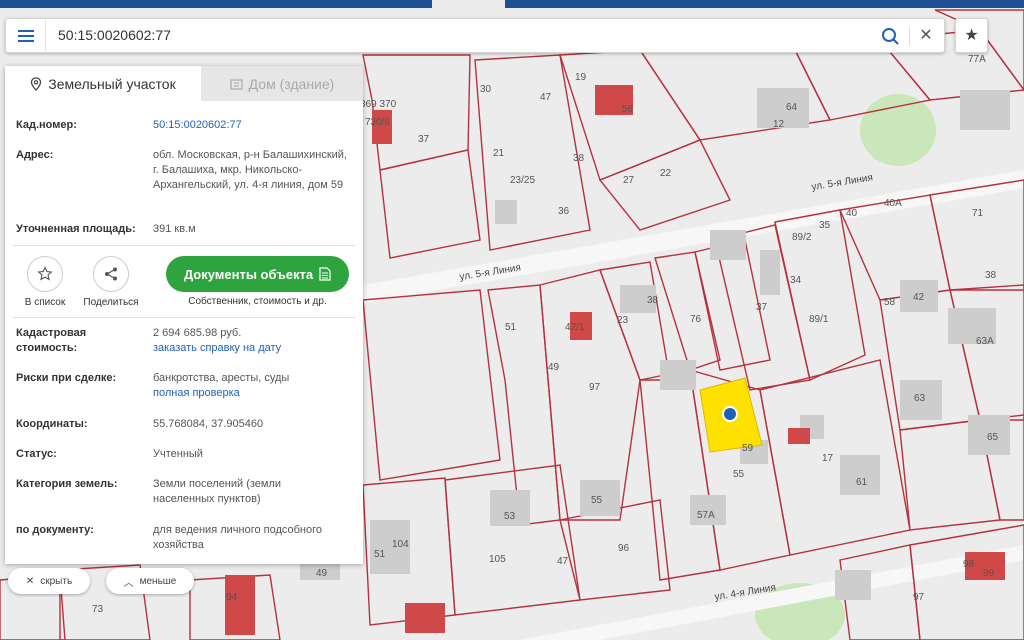 The image size is (1024, 640). I want to click on location-pin-icon, so click(36, 83).